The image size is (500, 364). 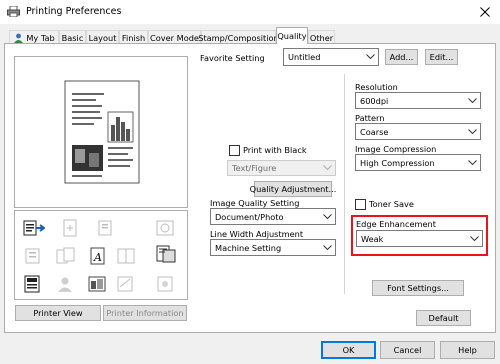 What do you see at coordinates (418, 100) in the screenshot?
I see `resolution-select: 600dpi` at bounding box center [418, 100].